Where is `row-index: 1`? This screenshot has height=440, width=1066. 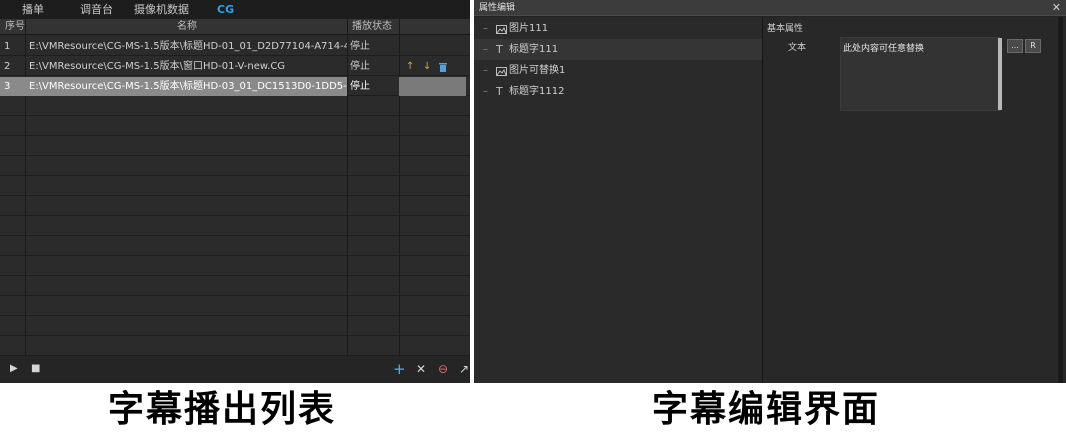
row-index: 1 is located at coordinates (7, 46).